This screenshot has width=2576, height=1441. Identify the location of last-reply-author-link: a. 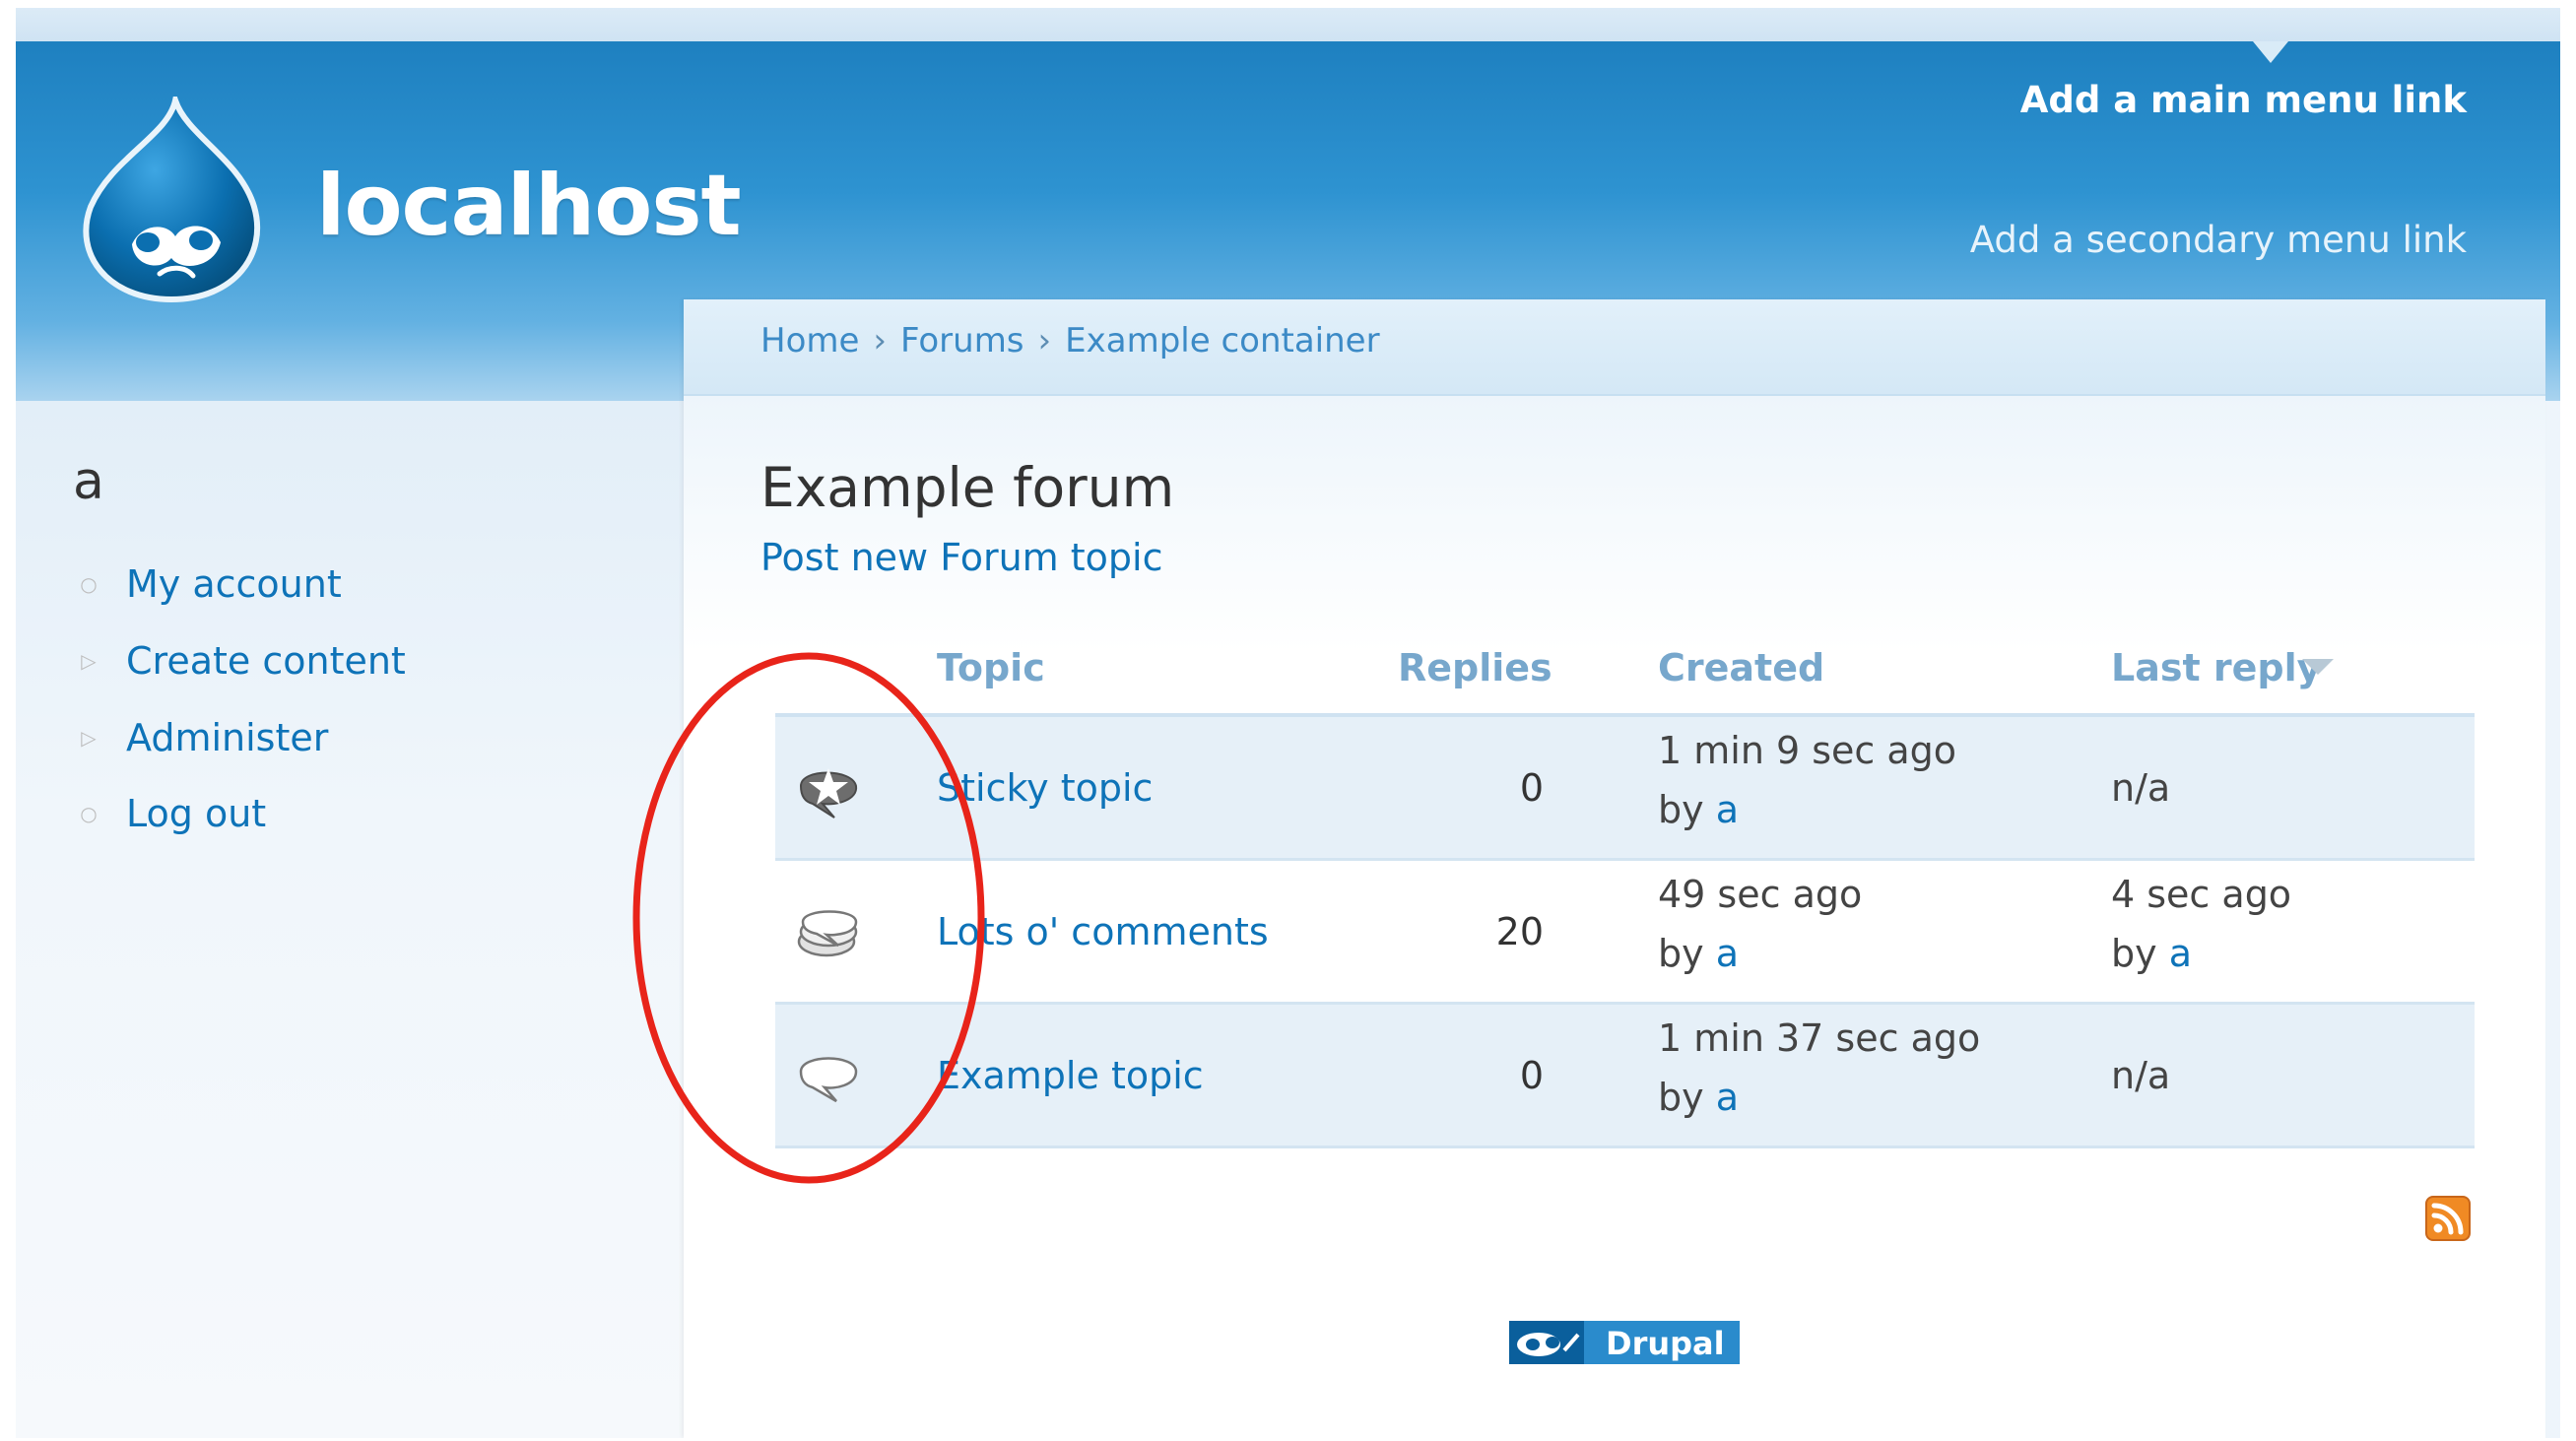
(2181, 954).